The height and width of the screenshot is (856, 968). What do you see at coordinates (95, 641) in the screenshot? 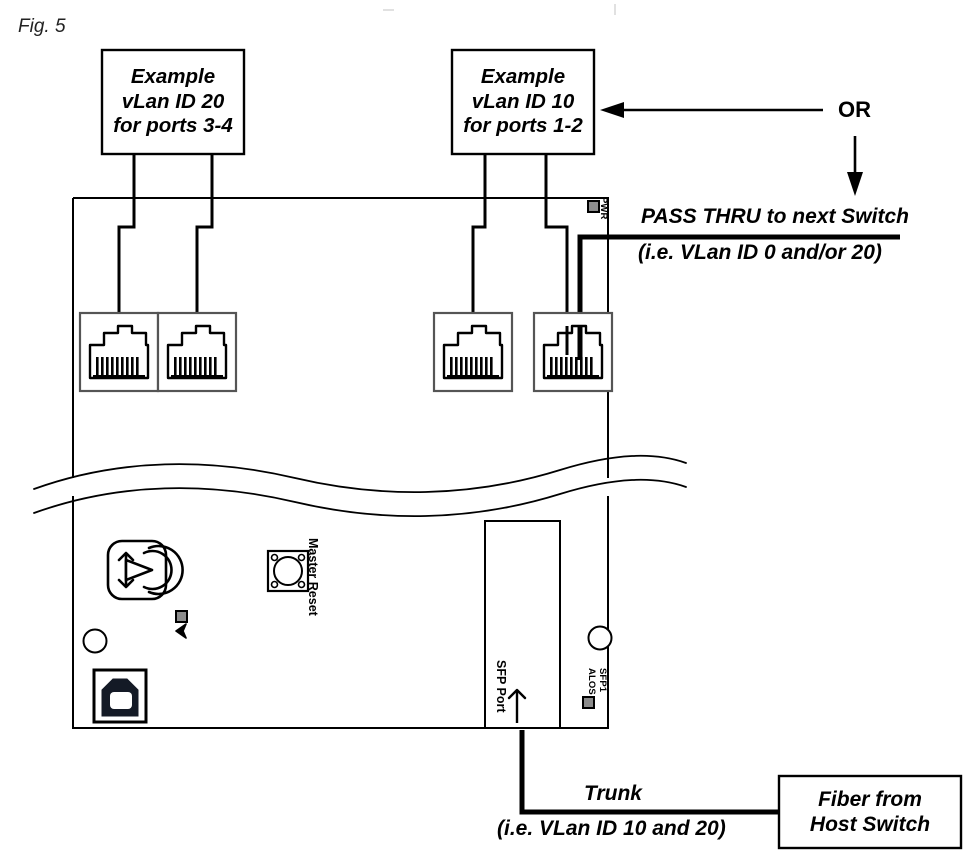
I see `screw-hole-left` at bounding box center [95, 641].